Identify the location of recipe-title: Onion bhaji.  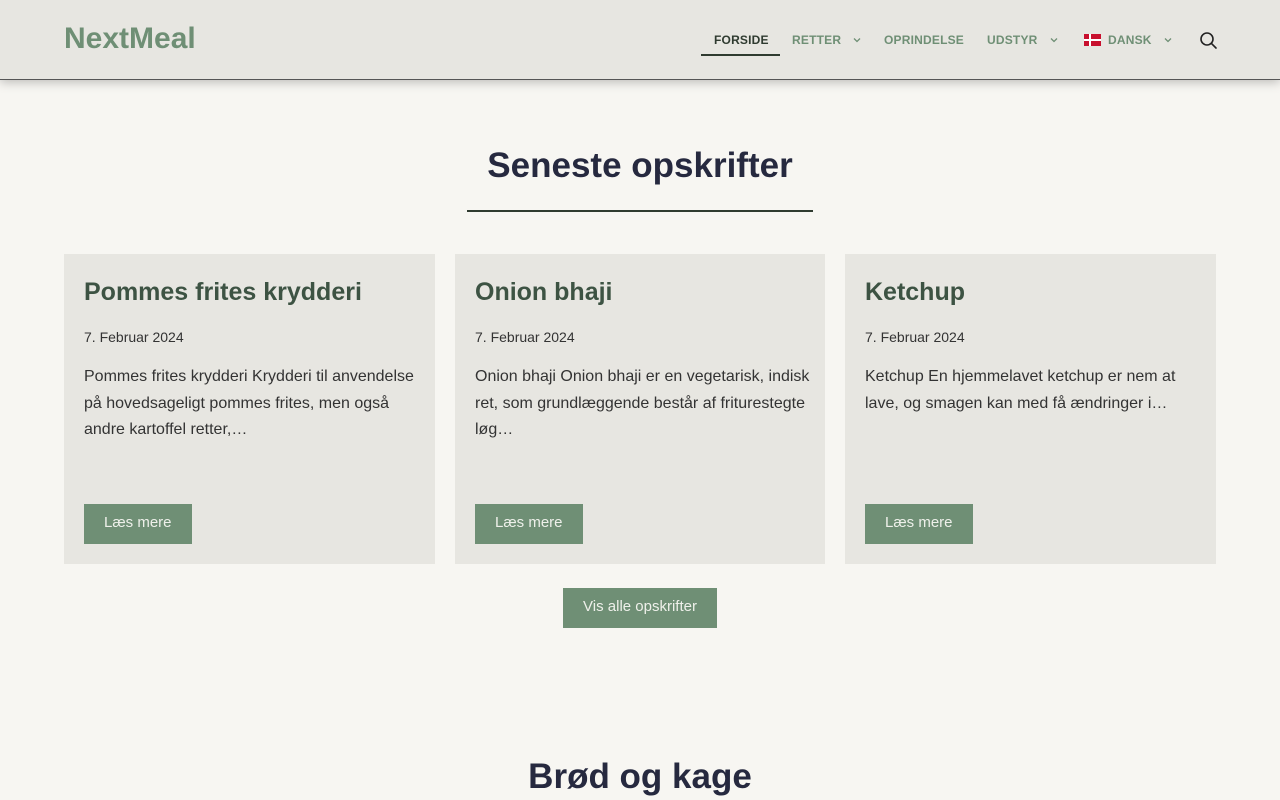
(544, 292).